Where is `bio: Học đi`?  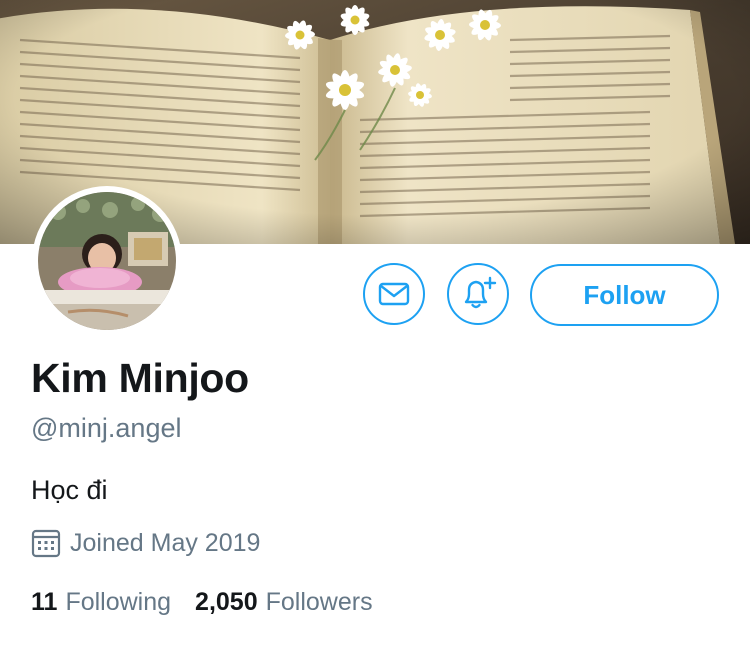
bio: Học đi is located at coordinates (69, 490).